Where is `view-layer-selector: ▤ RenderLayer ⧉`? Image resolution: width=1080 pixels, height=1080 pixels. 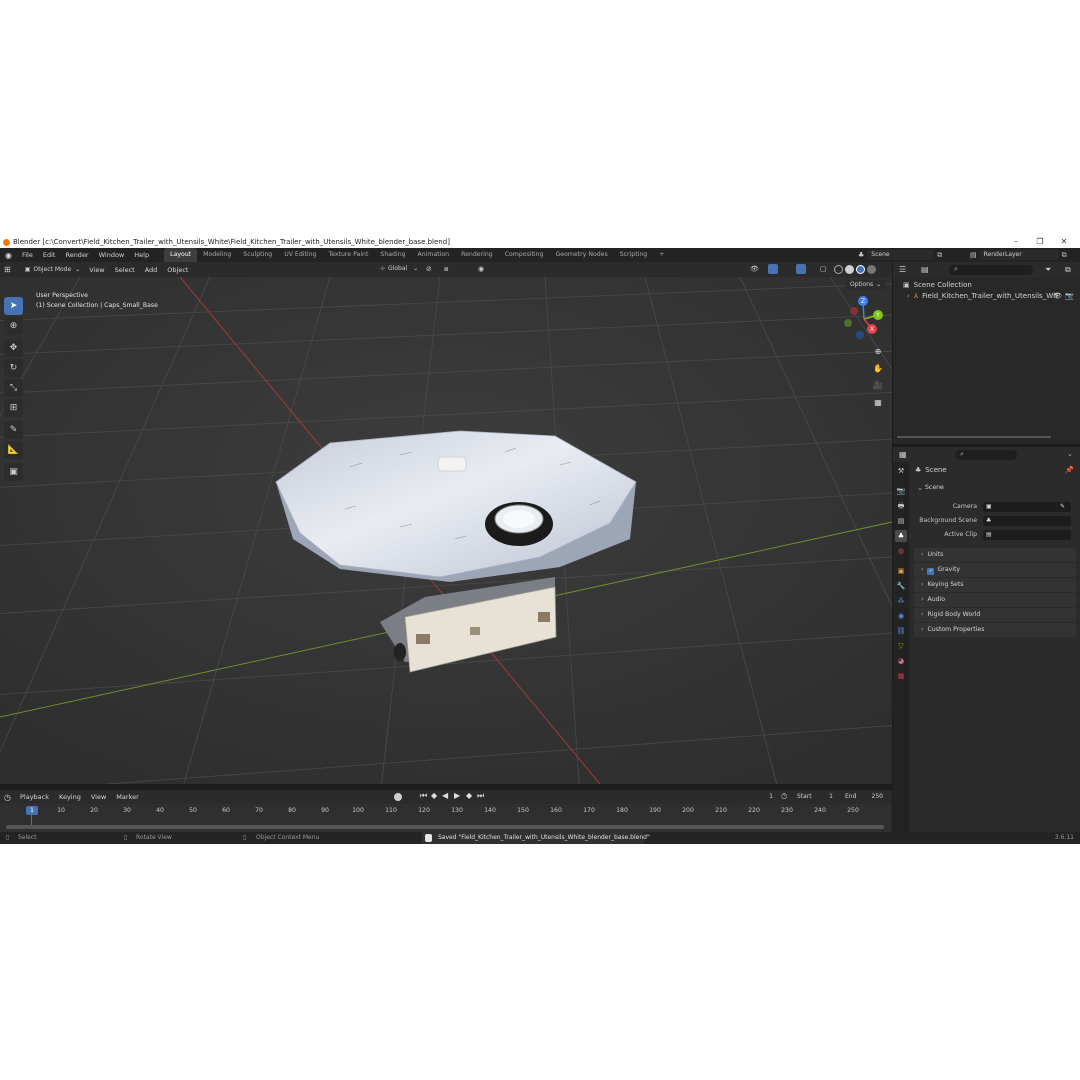 view-layer-selector: ▤ RenderLayer ⧉ is located at coordinates (1018, 255).